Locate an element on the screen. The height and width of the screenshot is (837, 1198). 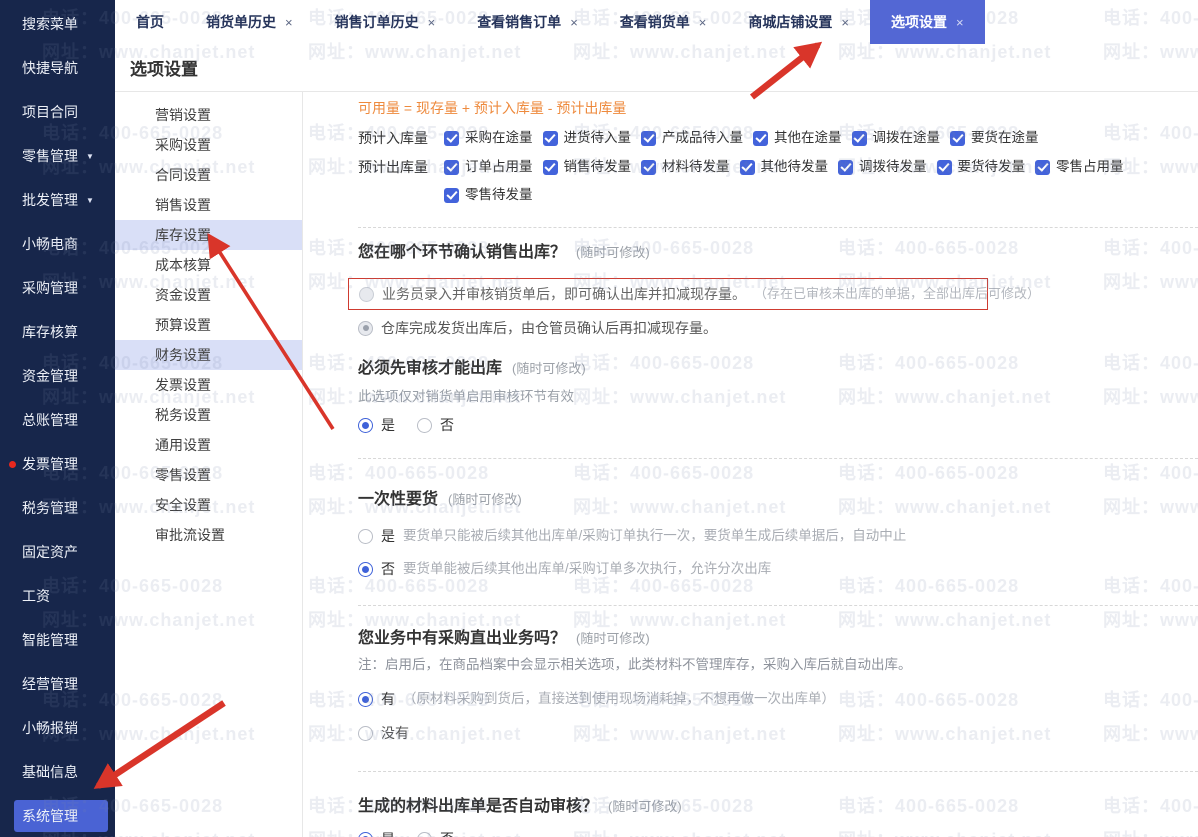
settings-nav-contract: 合同设置 is located at coordinates (208, 175).